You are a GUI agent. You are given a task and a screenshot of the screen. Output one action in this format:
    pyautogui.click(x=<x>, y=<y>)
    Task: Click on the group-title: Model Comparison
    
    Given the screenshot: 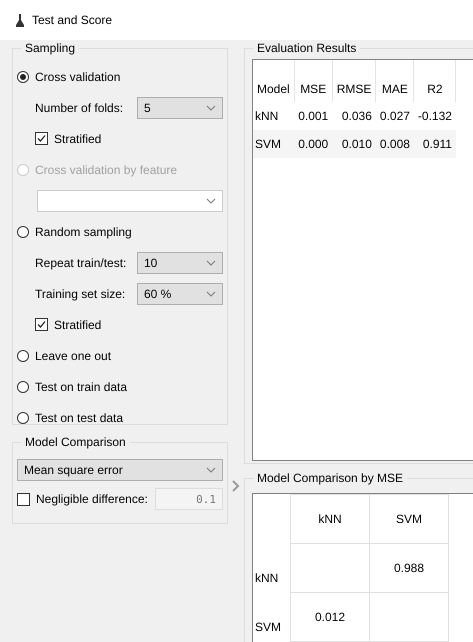 What is the action you would take?
    pyautogui.click(x=75, y=442)
    